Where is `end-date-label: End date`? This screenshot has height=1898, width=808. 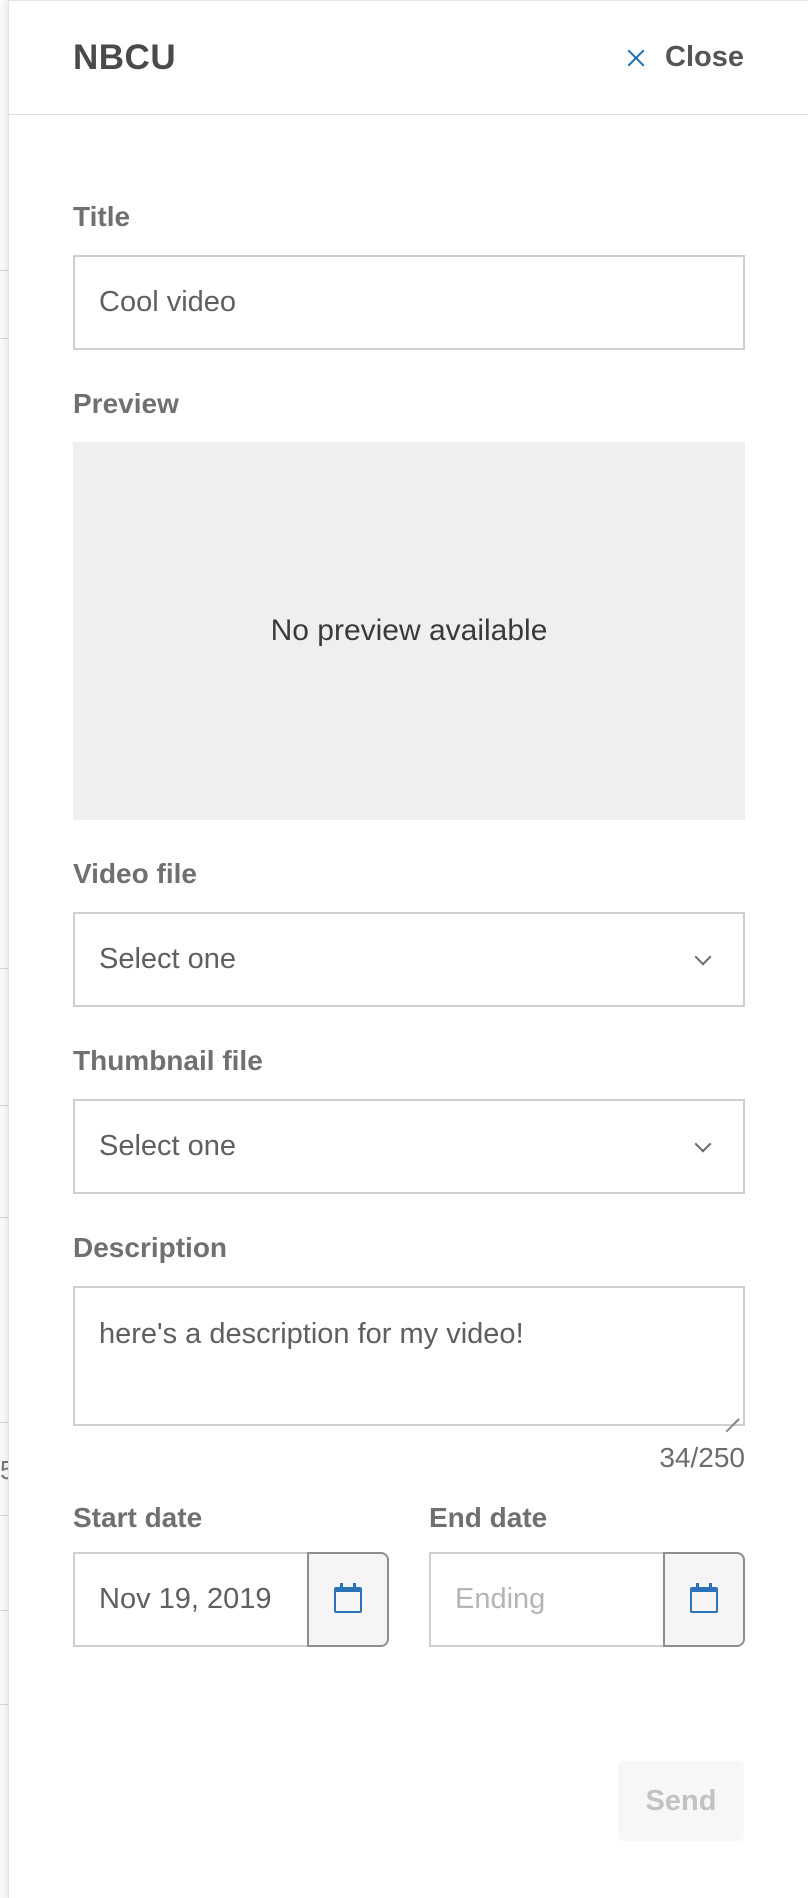 end-date-label: End date is located at coordinates (488, 1517).